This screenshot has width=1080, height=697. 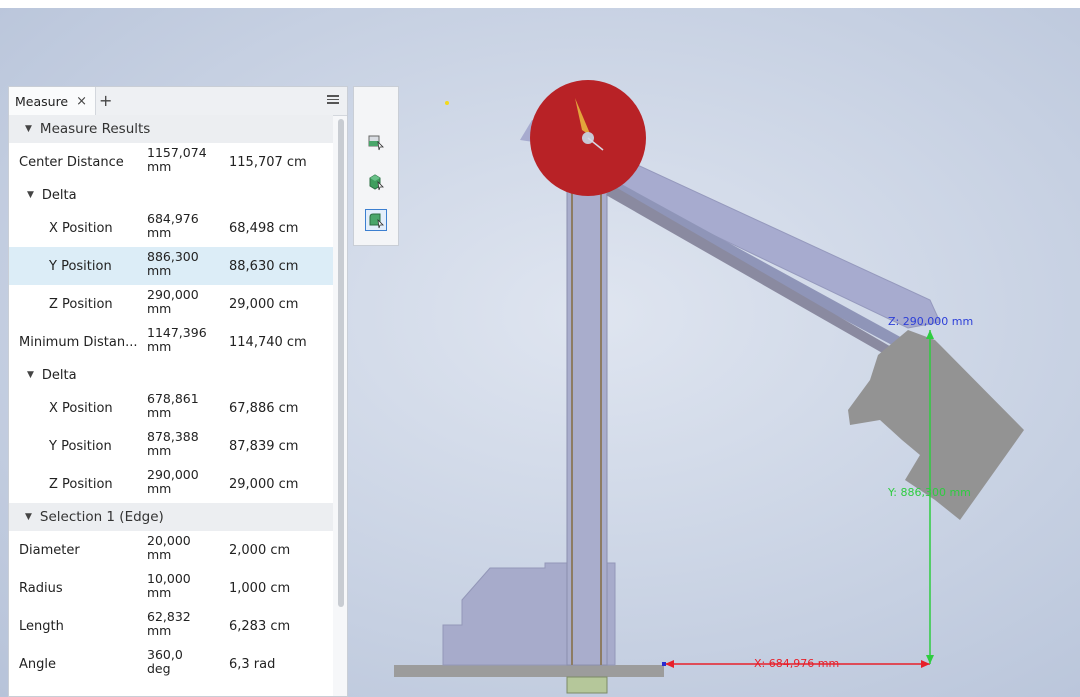 I want to click on panel-tab-bar: Measure × +, so click(x=178, y=101).